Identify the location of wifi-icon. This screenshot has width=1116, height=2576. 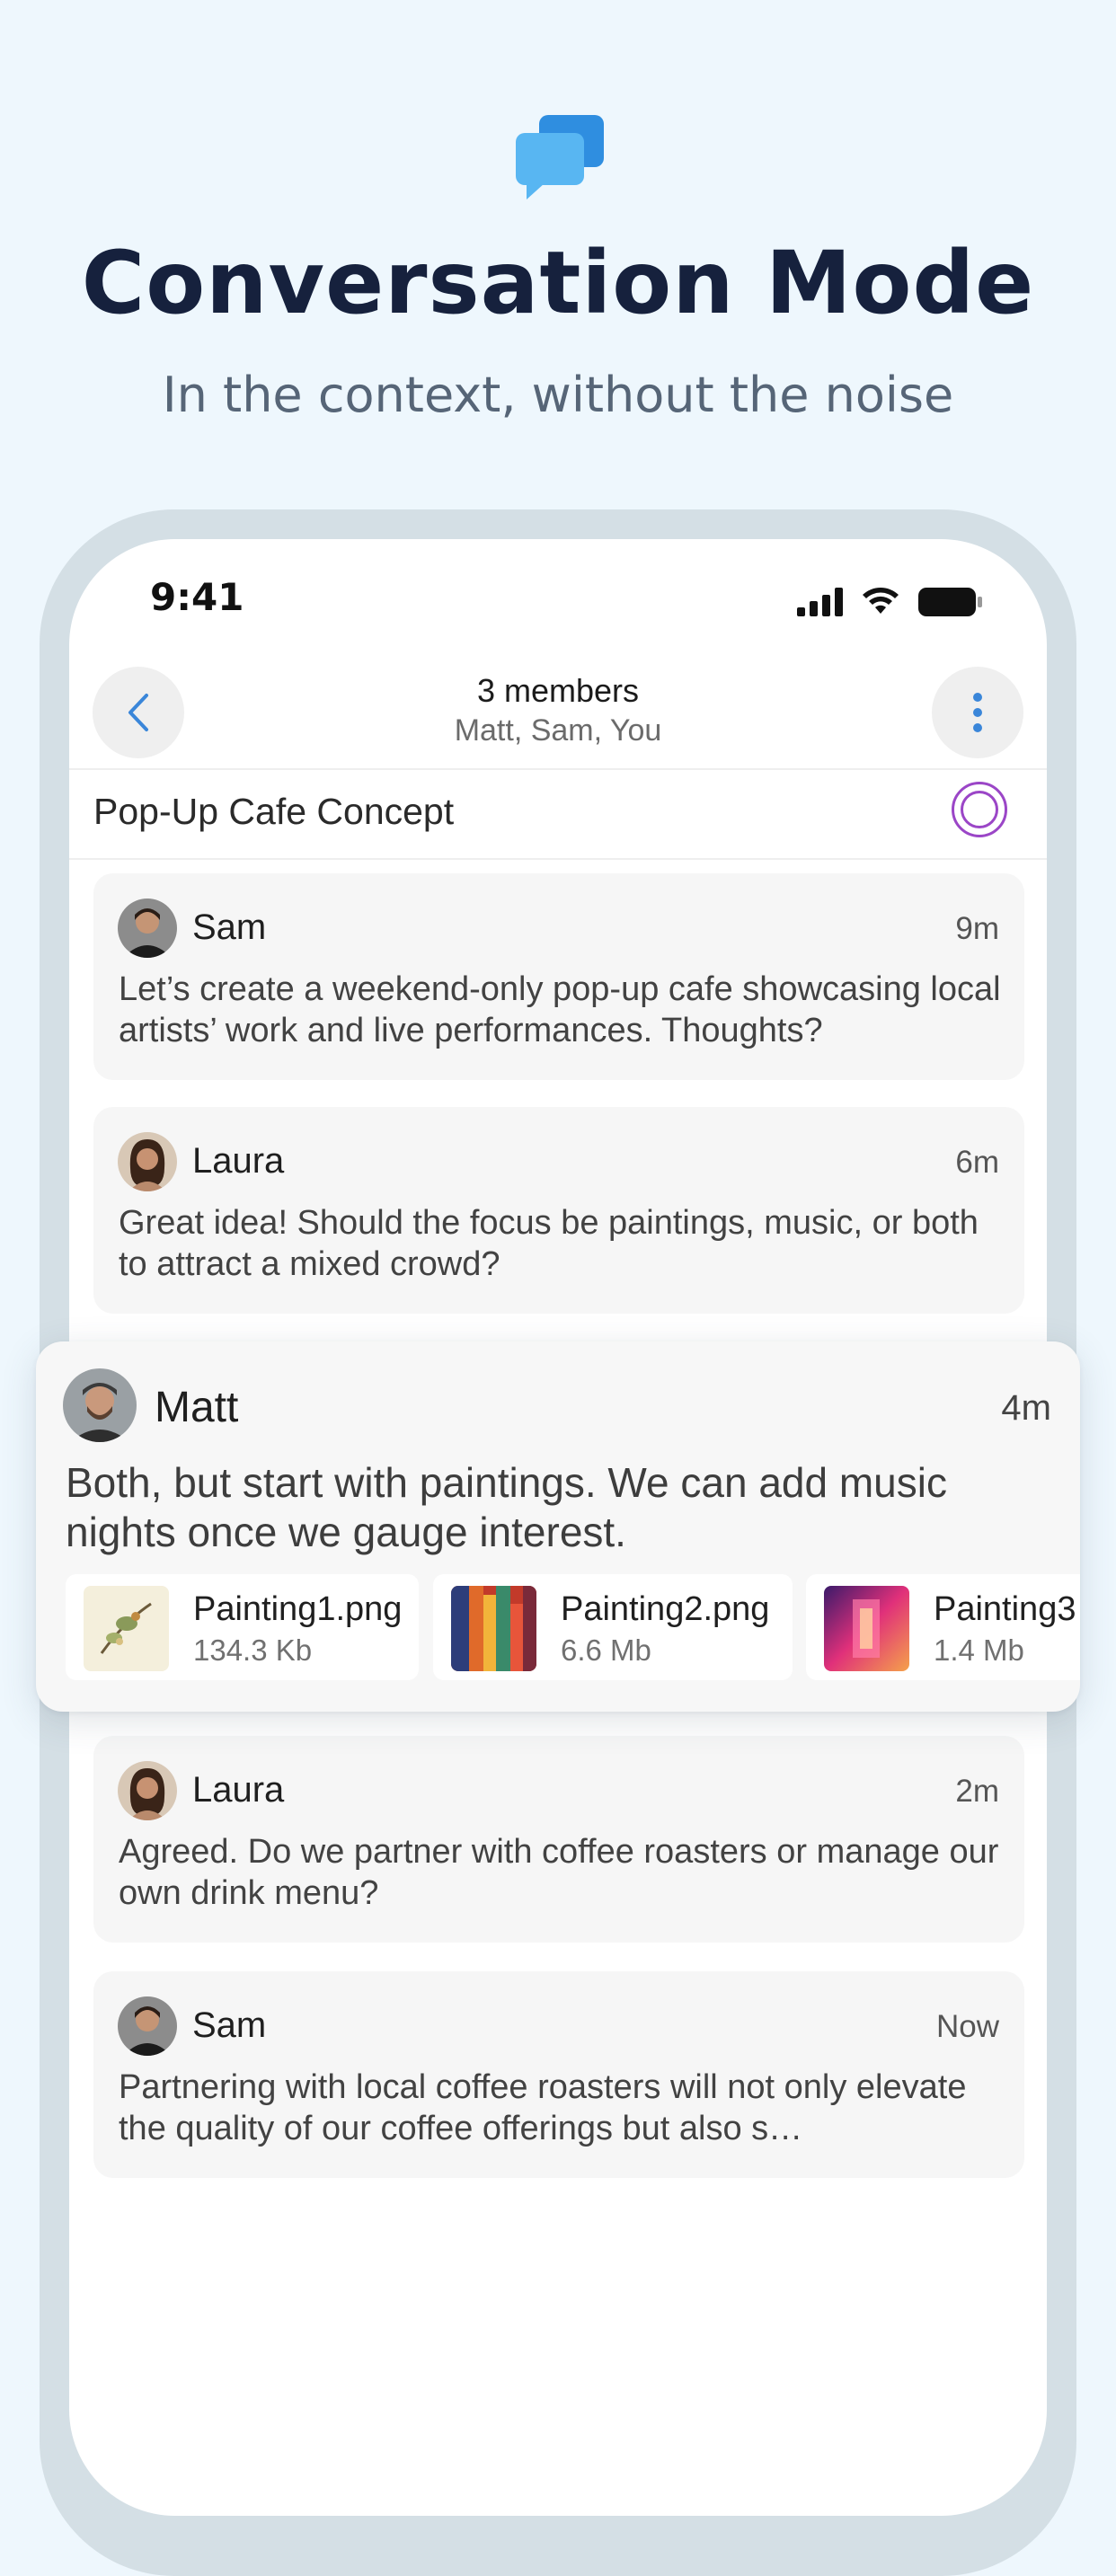
(881, 601).